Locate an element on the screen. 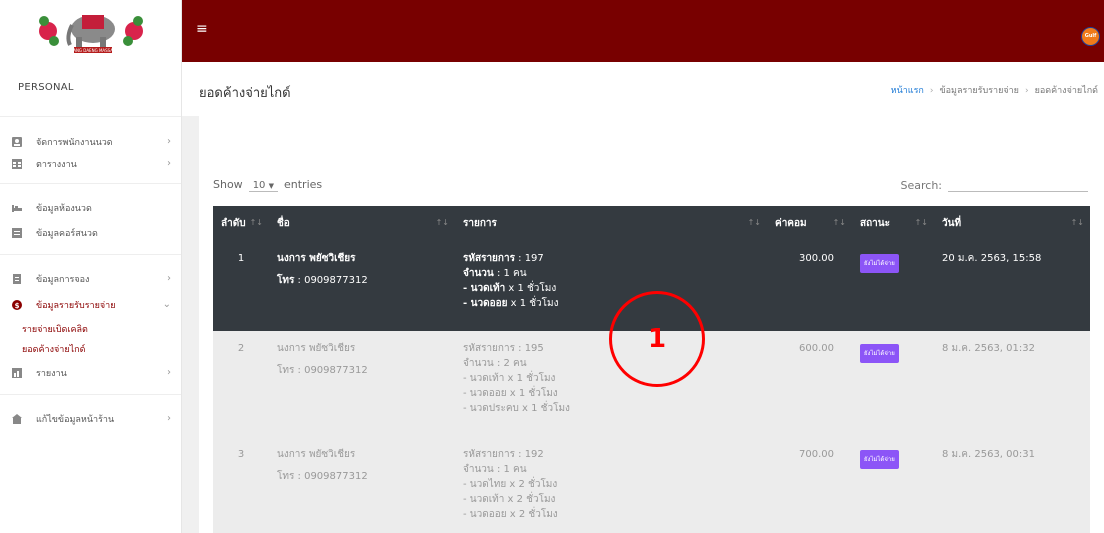 This screenshot has width=1104, height=533. length-control: Show 10 ▼ entries is located at coordinates (267, 185).